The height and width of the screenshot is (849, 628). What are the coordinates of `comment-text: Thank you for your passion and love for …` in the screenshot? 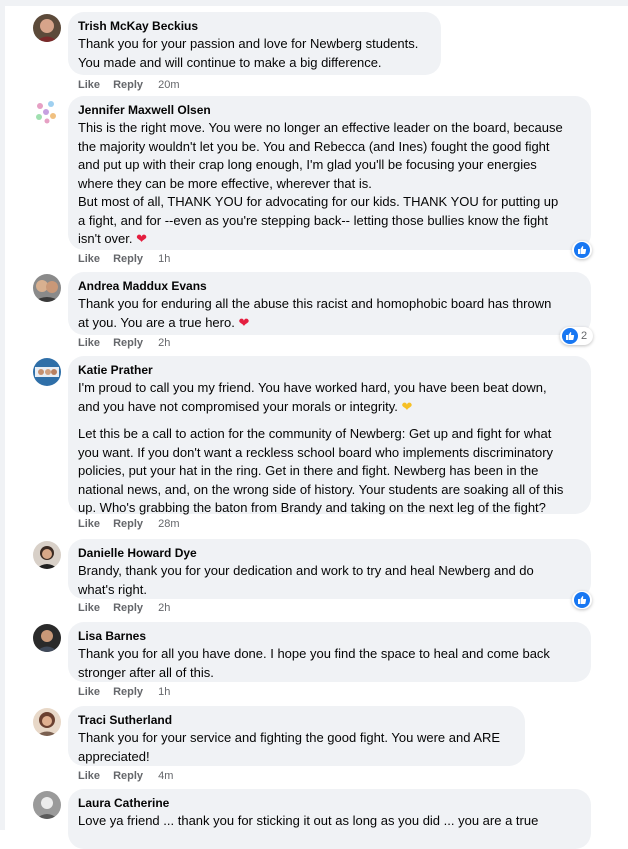 It's located at (248, 53).